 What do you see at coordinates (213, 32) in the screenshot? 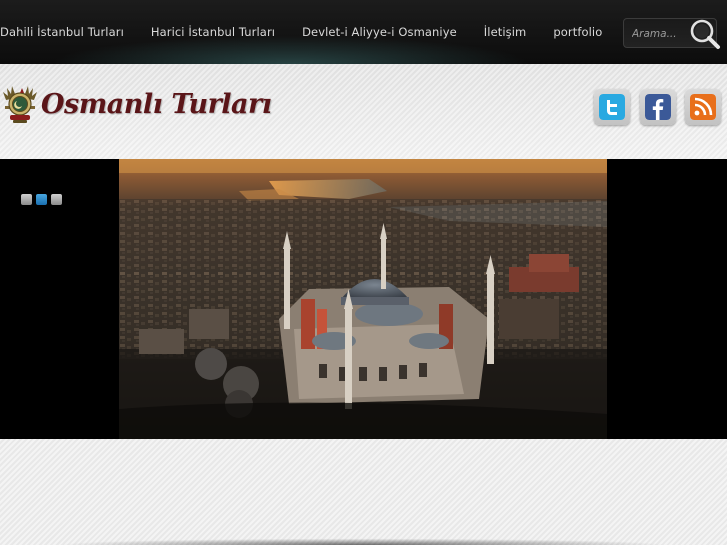
I see `nav-item-harici-istanbul-turlari: Harici İstanbul Turları` at bounding box center [213, 32].